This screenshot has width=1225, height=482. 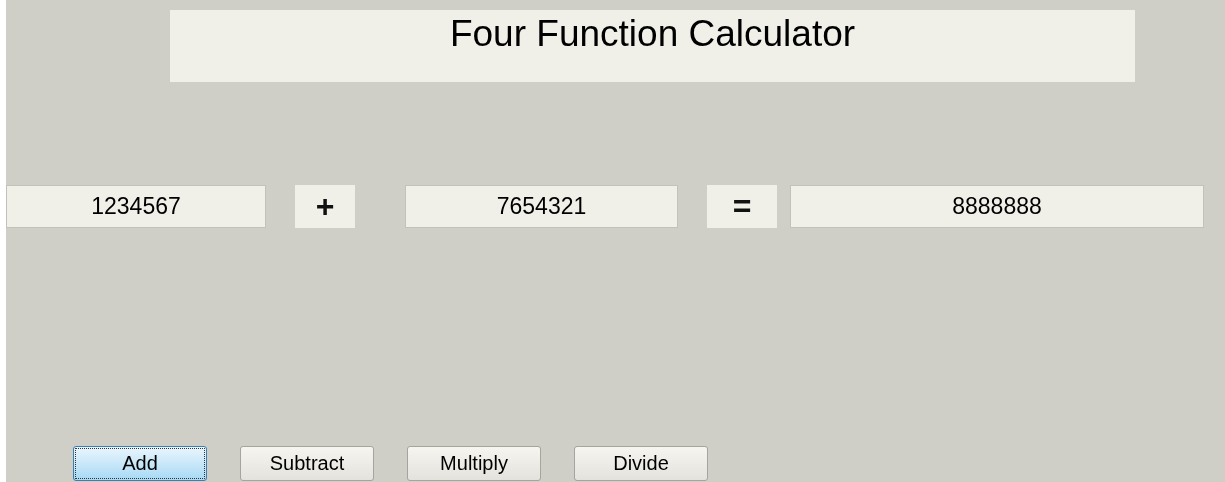 I want to click on first-number-field: 1234567, so click(x=136, y=206).